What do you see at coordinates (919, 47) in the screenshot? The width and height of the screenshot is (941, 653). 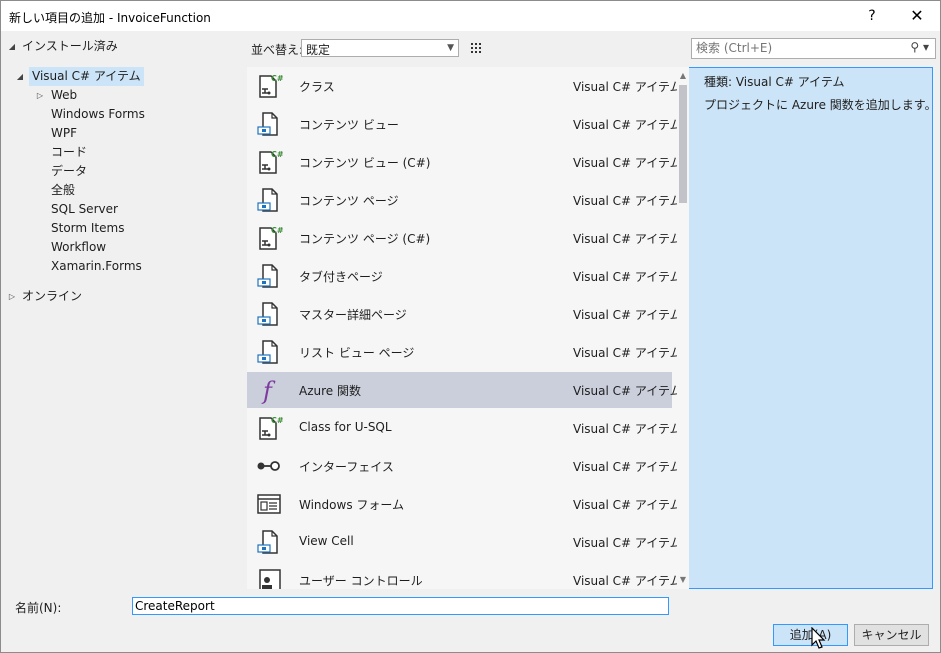 I see `search-icon: ⚲ ▾` at bounding box center [919, 47].